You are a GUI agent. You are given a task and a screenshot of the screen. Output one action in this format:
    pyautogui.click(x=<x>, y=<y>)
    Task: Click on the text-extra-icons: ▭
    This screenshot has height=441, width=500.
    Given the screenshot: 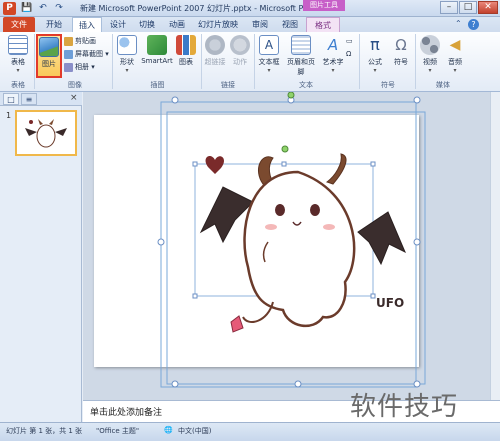 What is the action you would take?
    pyautogui.click(x=349, y=41)
    